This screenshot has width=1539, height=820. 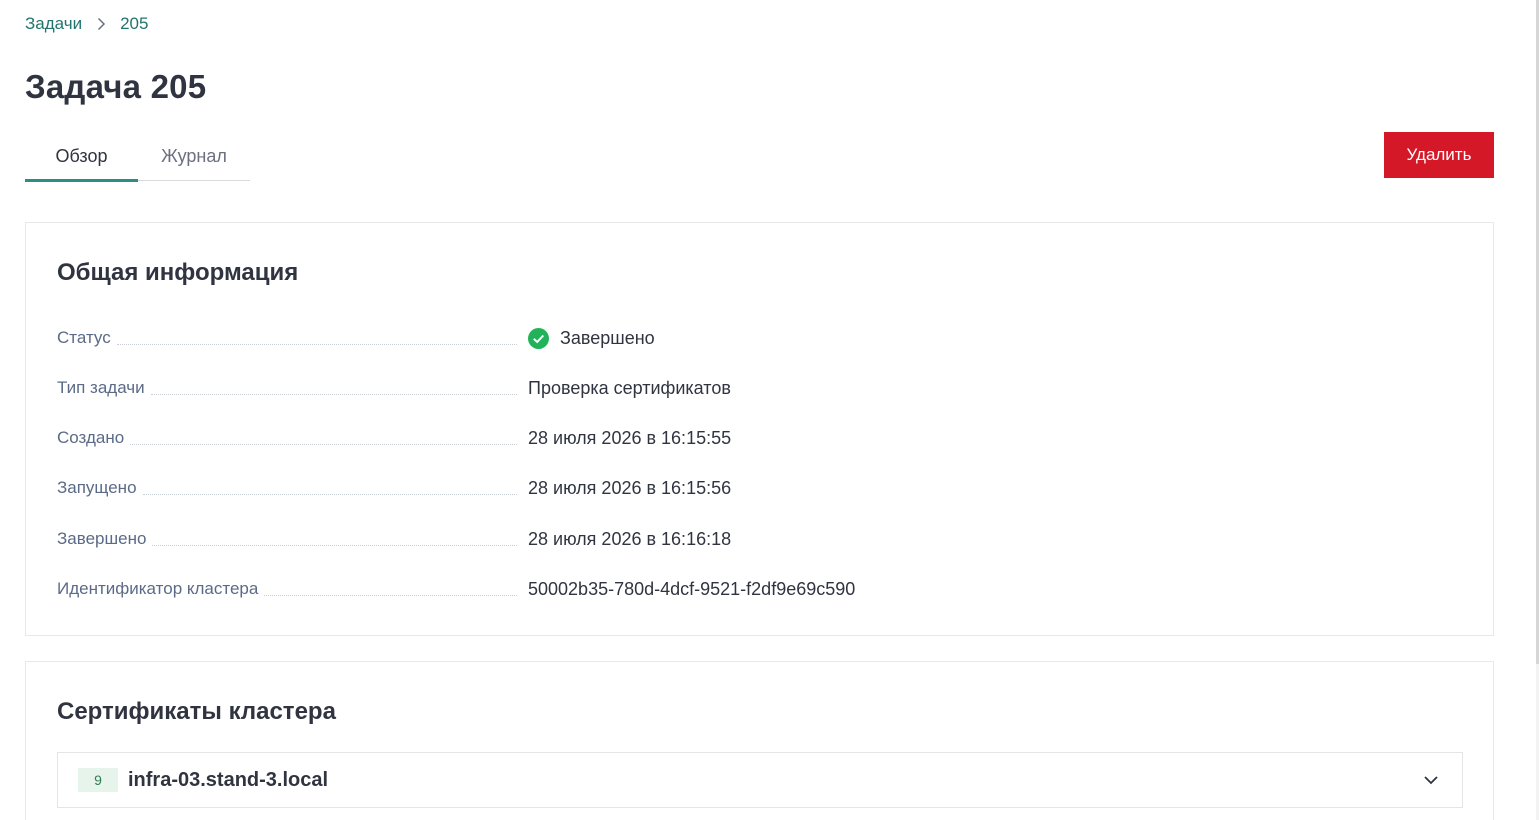 I want to click on chevron-down-icon, so click(x=1431, y=780).